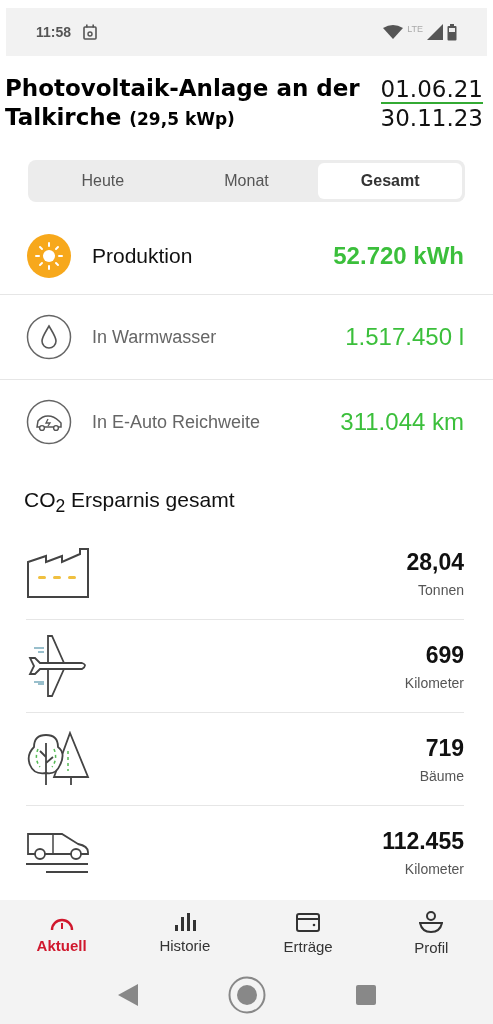  What do you see at coordinates (62, 933) in the screenshot?
I see `nav-tab: Aktuell` at bounding box center [62, 933].